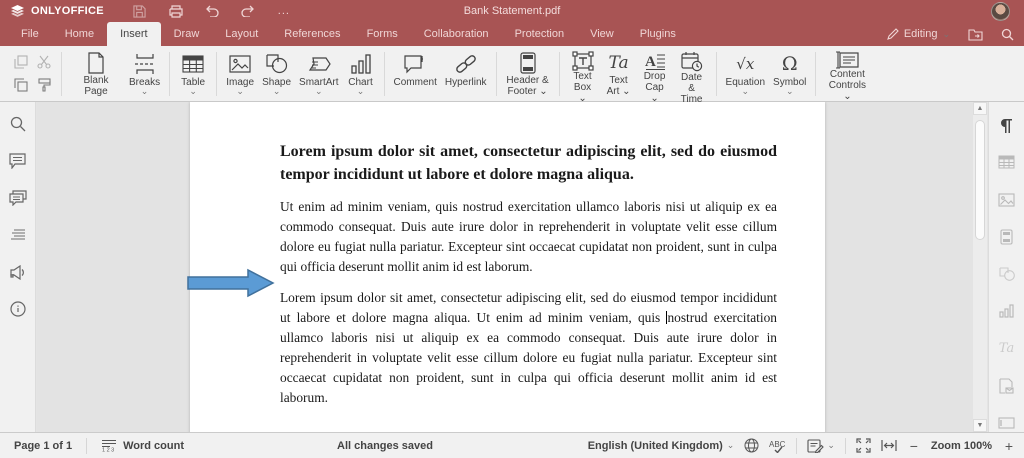 The height and width of the screenshot is (458, 1024). I want to click on drop-cap-icon: A, so click(655, 61).